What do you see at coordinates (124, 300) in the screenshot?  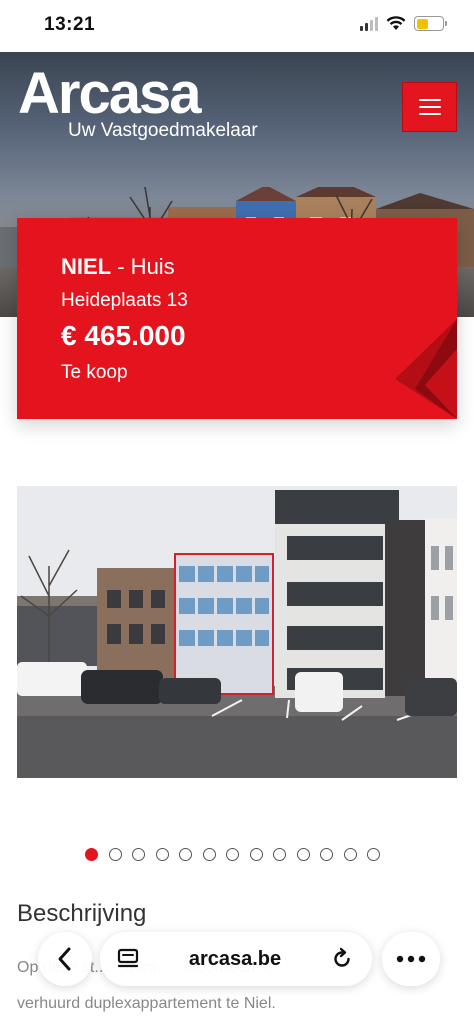 I see `listing-address: Heideplaats 13` at bounding box center [124, 300].